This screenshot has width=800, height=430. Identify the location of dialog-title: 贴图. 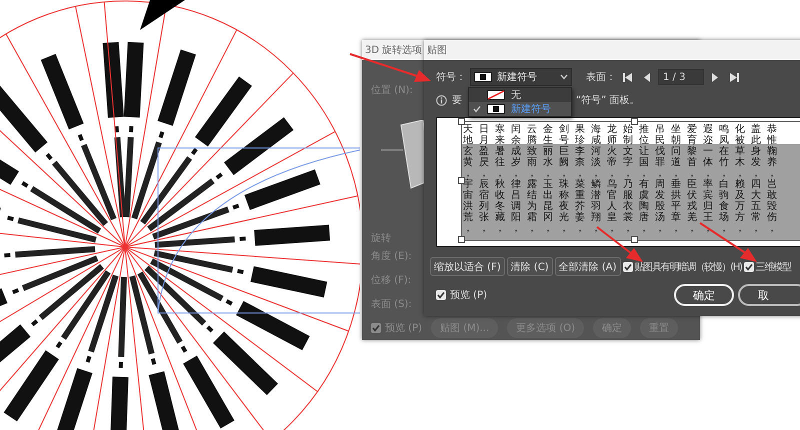
(437, 50).